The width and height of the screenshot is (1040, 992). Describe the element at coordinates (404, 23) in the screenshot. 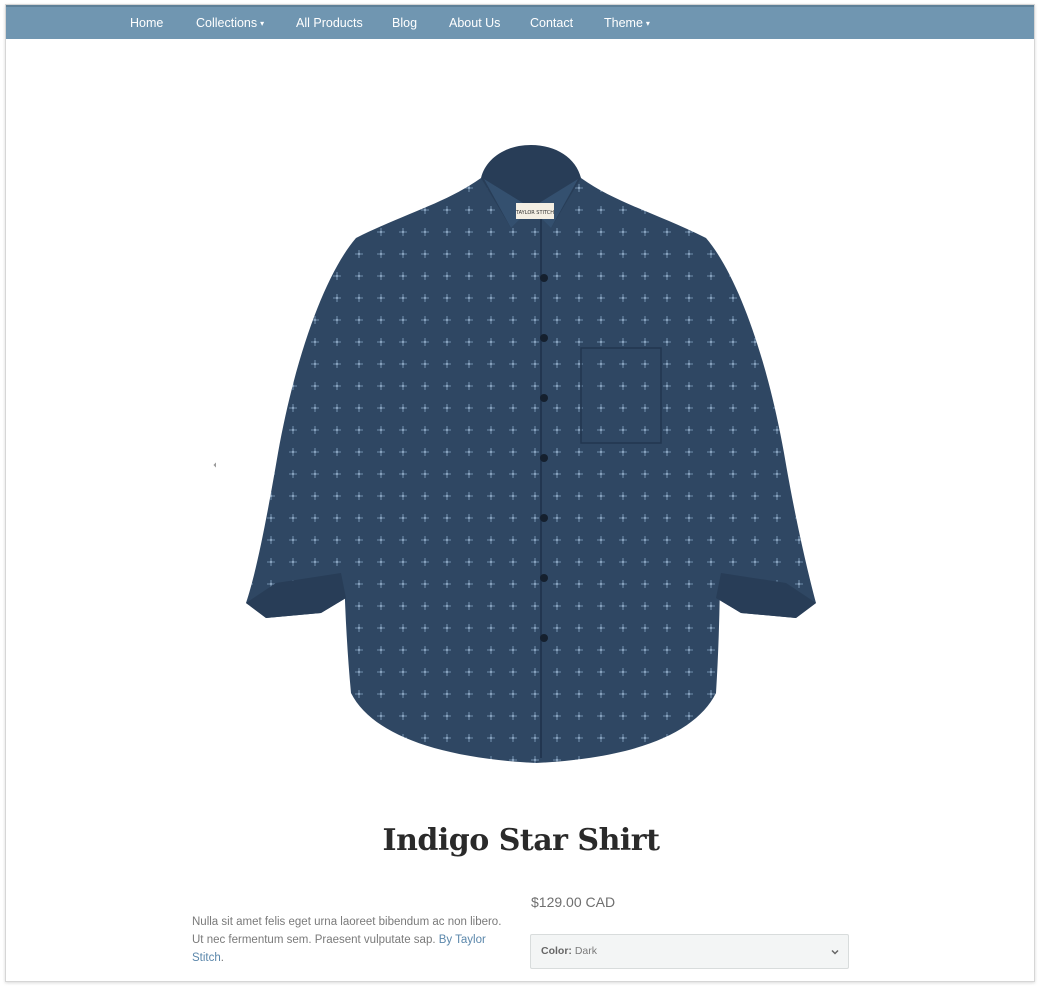

I see `nav-blog: Blog` at that location.